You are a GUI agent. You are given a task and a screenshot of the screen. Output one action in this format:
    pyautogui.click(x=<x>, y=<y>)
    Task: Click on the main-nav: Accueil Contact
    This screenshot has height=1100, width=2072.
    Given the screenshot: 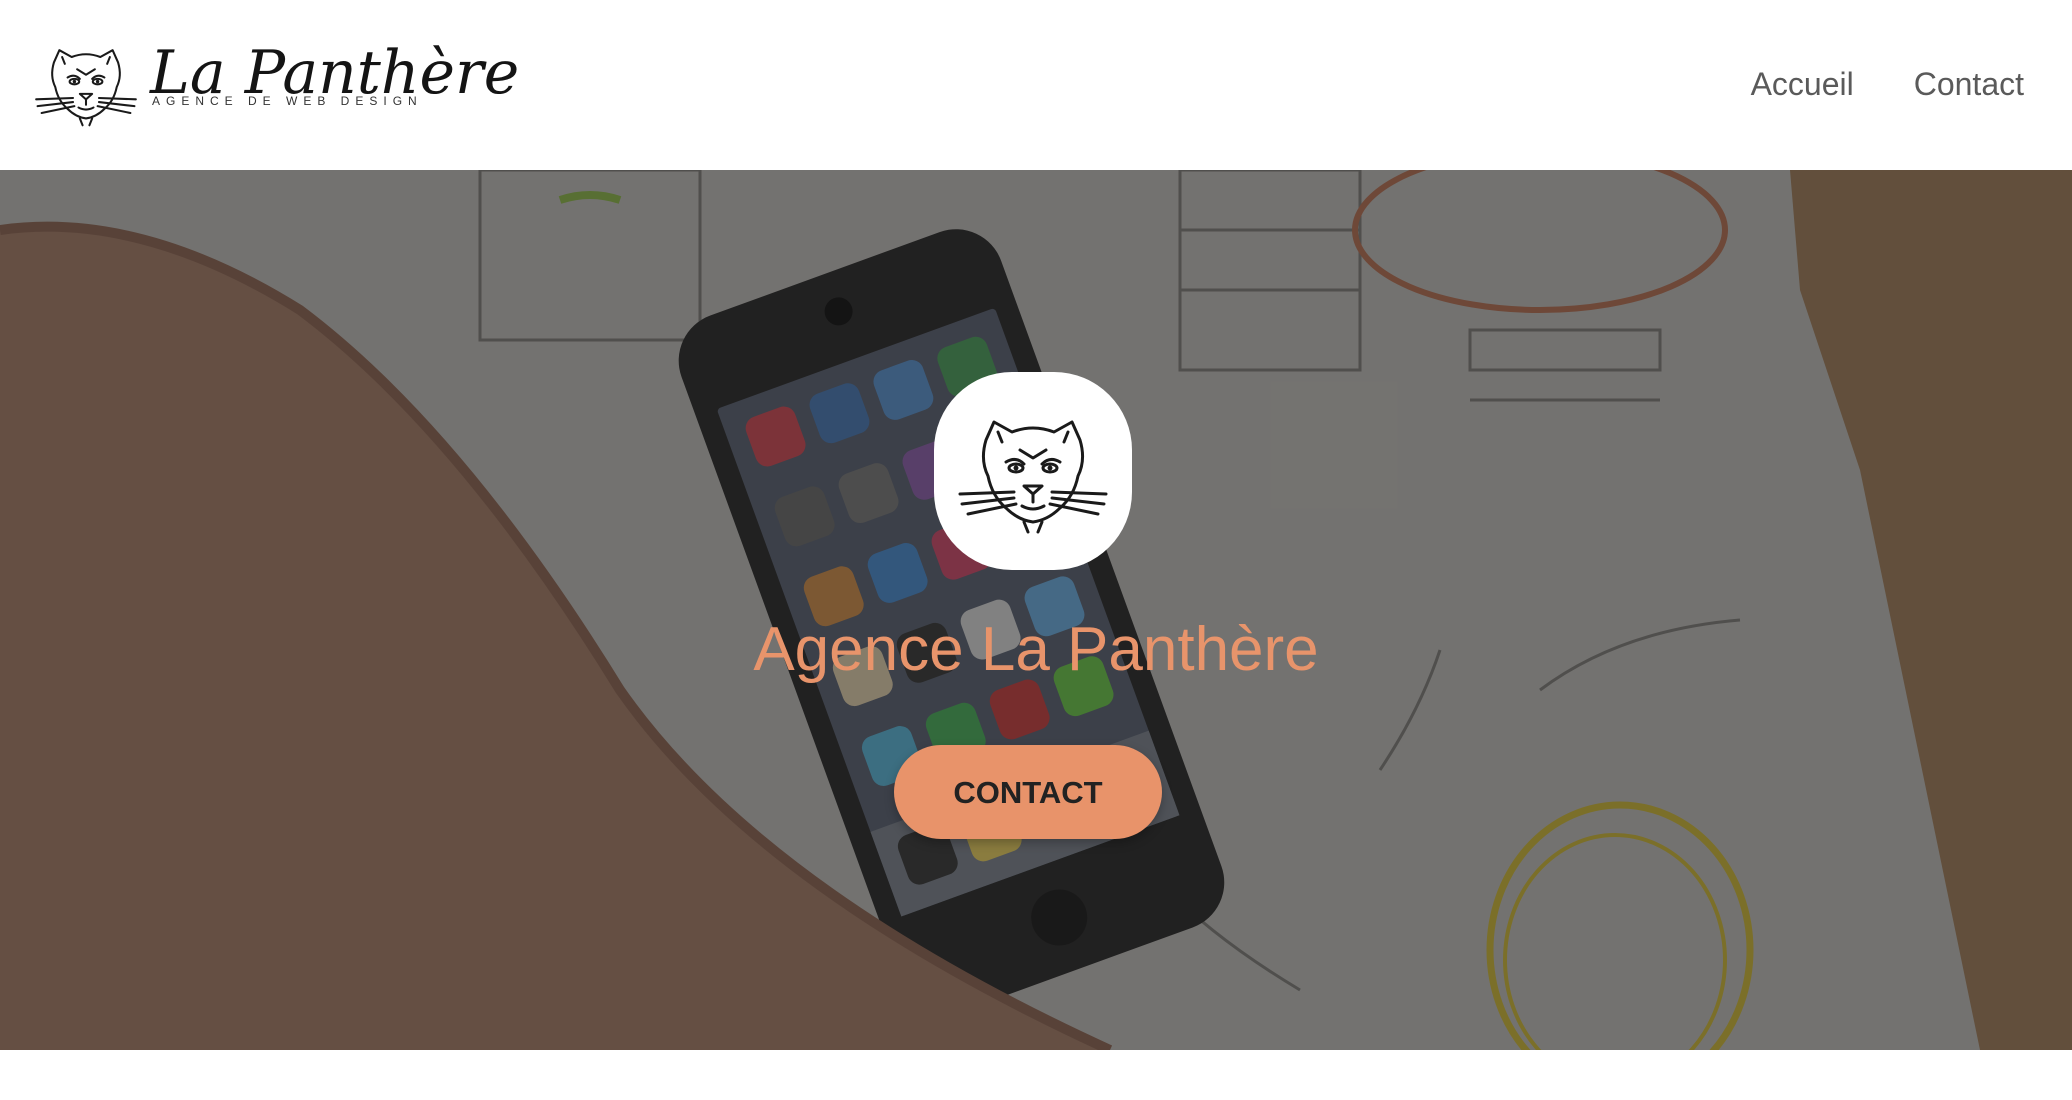 What is the action you would take?
    pyautogui.click(x=1887, y=84)
    